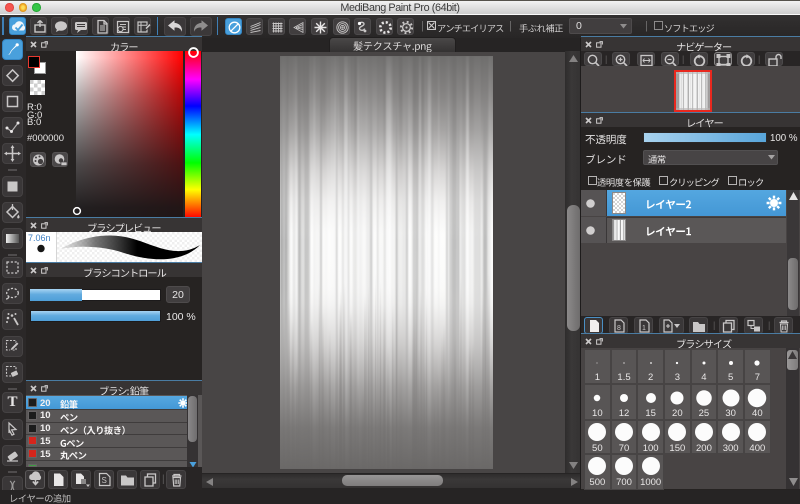 The height and width of the screenshot is (504, 800). Describe the element at coordinates (644, 328) in the screenshot. I see `svg-text: 1` at that location.